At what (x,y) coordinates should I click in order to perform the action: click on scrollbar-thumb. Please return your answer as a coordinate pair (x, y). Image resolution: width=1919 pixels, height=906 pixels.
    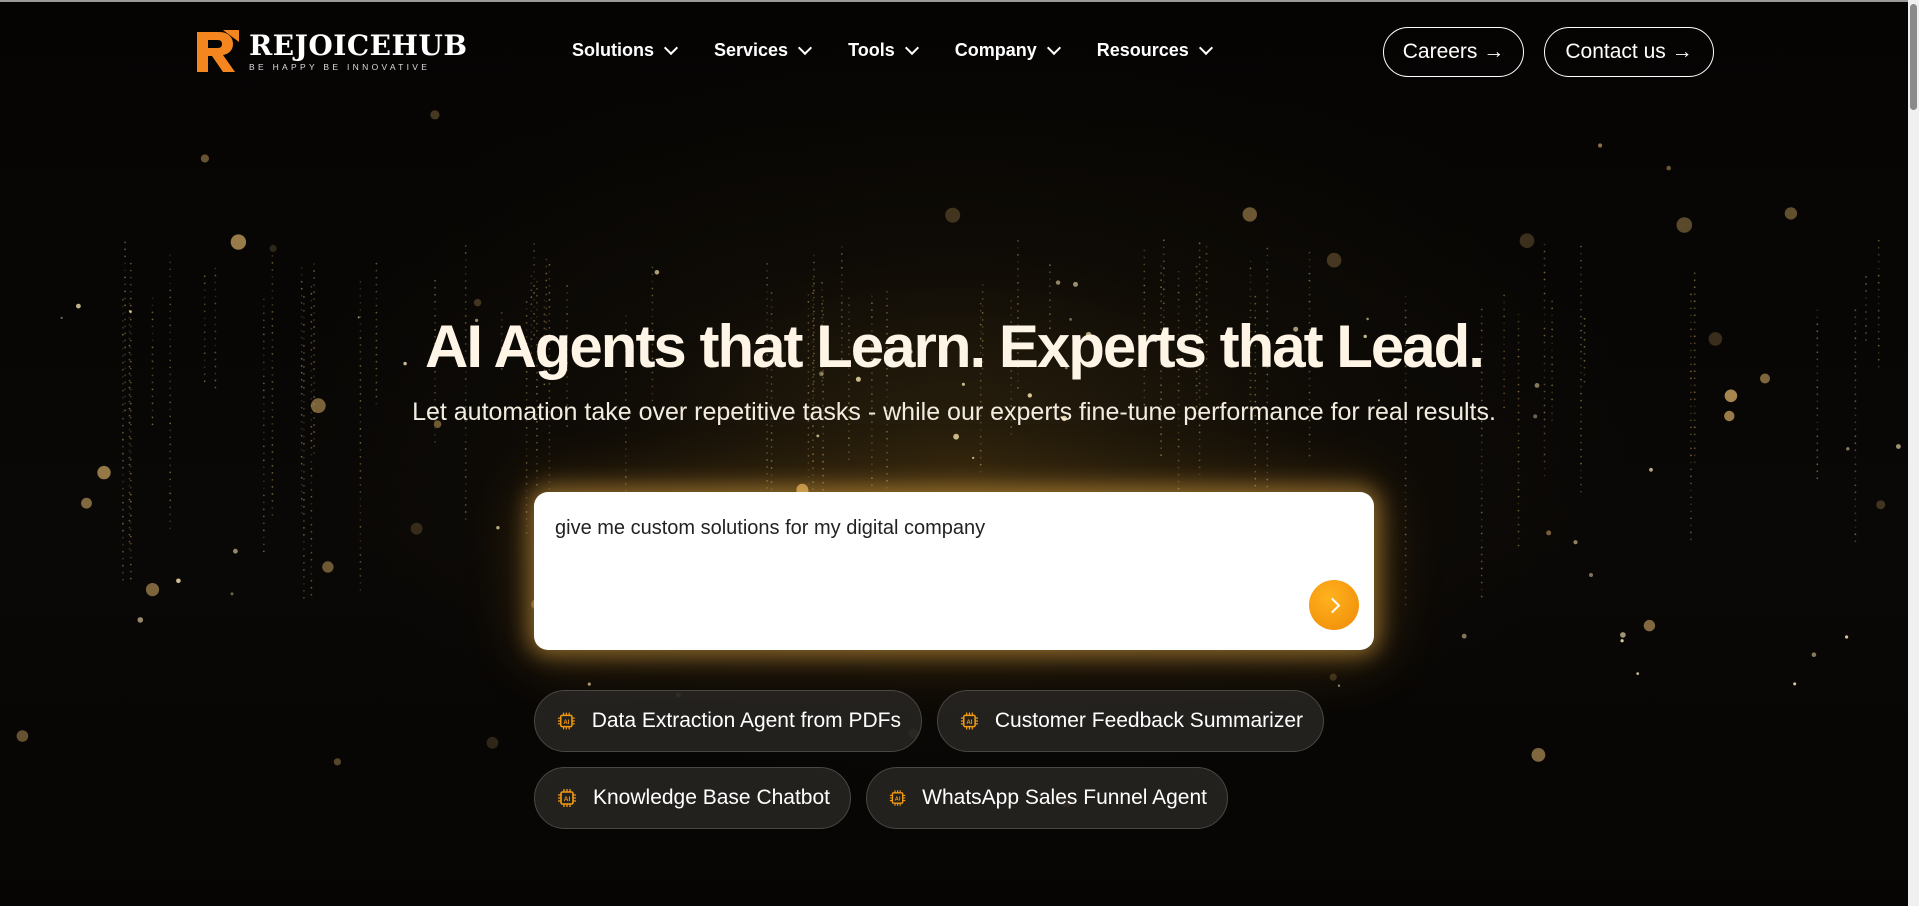
    Looking at the image, I should click on (1913, 57).